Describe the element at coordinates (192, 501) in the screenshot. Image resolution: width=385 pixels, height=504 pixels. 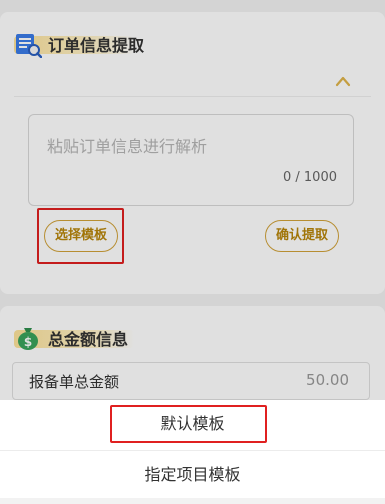
I see `sheet-bottom-spacer` at that location.